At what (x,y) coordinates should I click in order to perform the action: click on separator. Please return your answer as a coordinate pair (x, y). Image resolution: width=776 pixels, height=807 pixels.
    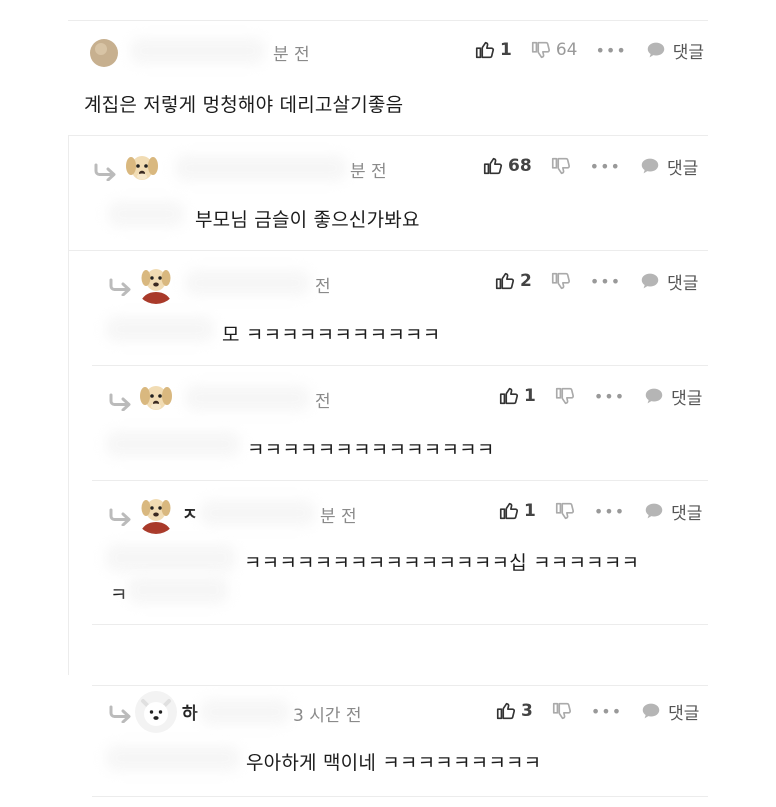
    Looking at the image, I should click on (400, 624).